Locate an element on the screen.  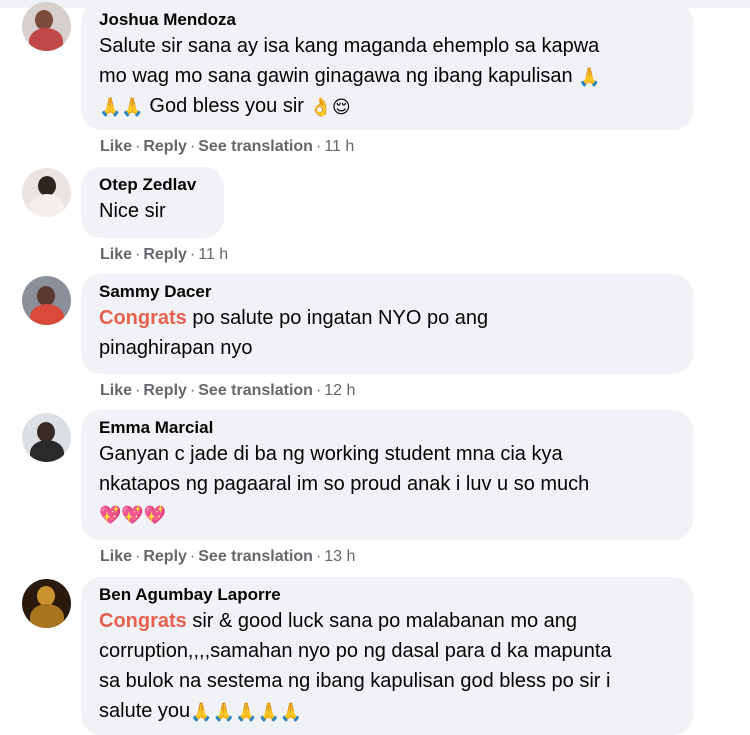
comment-author: Sammy Dacer is located at coordinates (388, 292).